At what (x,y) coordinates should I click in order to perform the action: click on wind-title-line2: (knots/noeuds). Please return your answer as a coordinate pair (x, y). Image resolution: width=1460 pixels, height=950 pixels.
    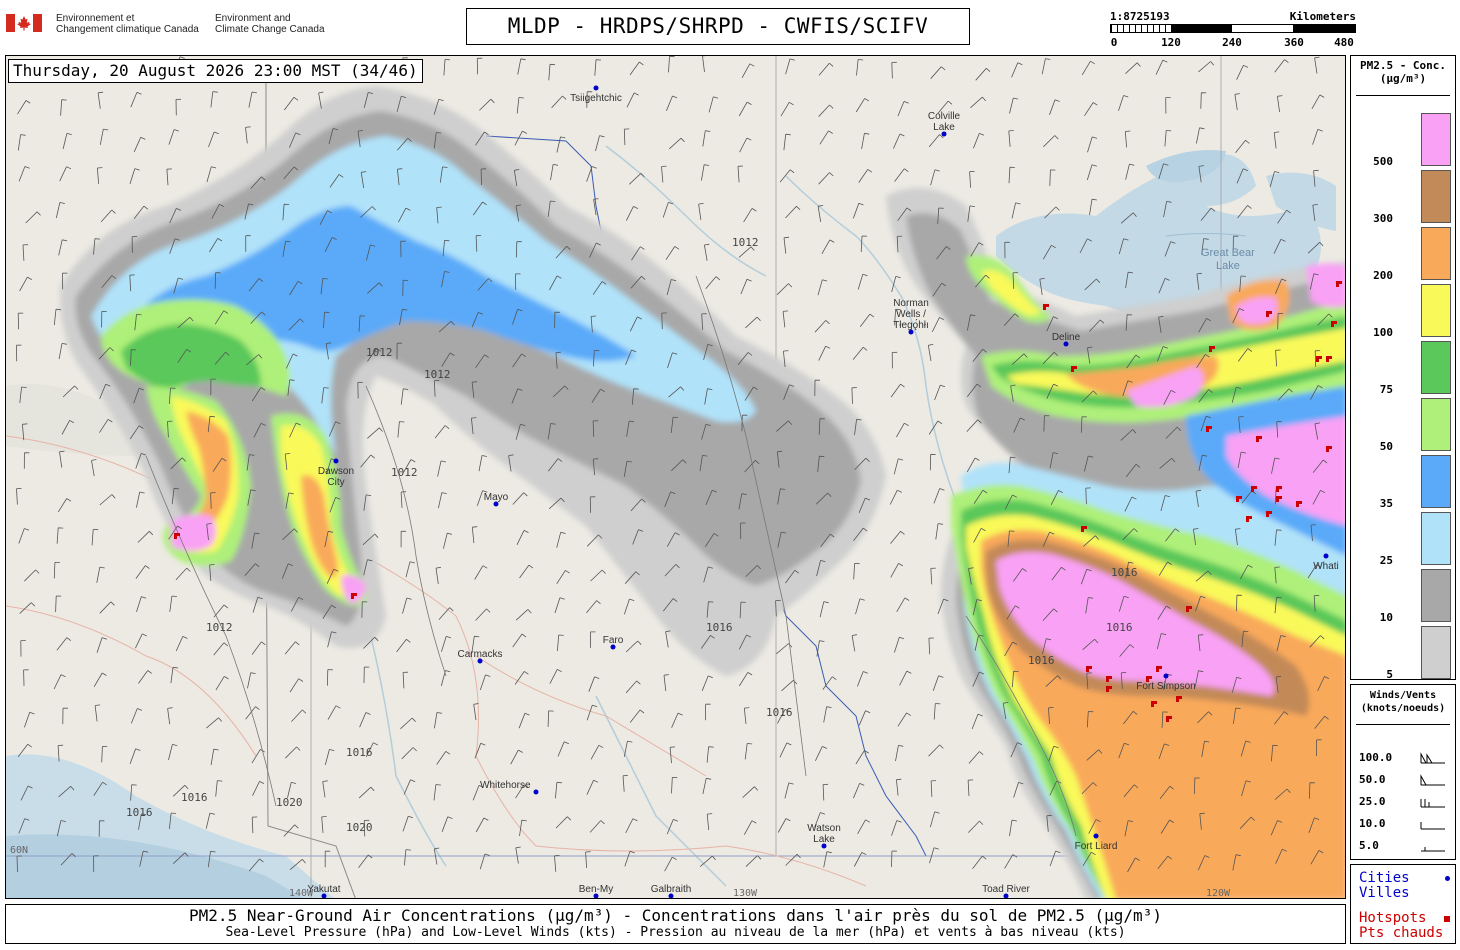
    Looking at the image, I should click on (1403, 708).